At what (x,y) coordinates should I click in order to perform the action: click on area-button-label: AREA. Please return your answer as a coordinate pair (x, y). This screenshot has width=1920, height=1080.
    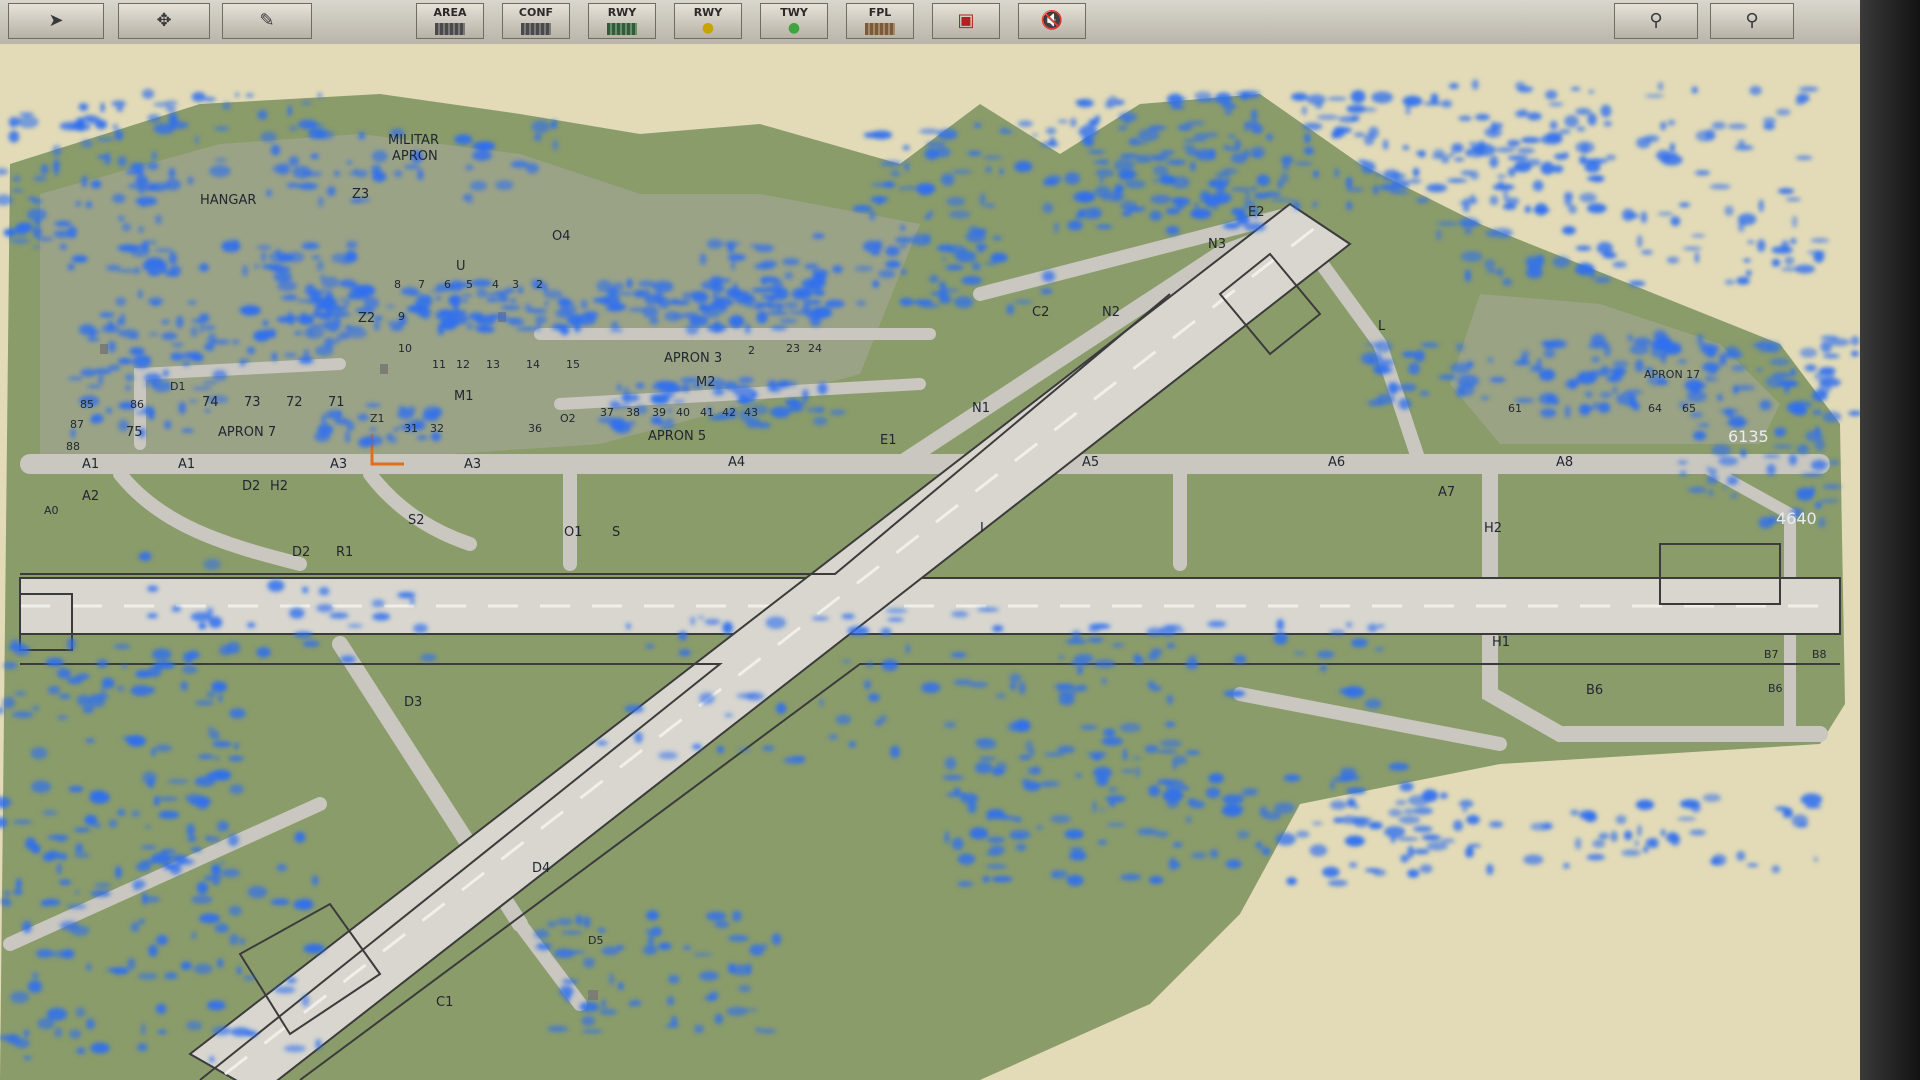
    Looking at the image, I should click on (450, 12).